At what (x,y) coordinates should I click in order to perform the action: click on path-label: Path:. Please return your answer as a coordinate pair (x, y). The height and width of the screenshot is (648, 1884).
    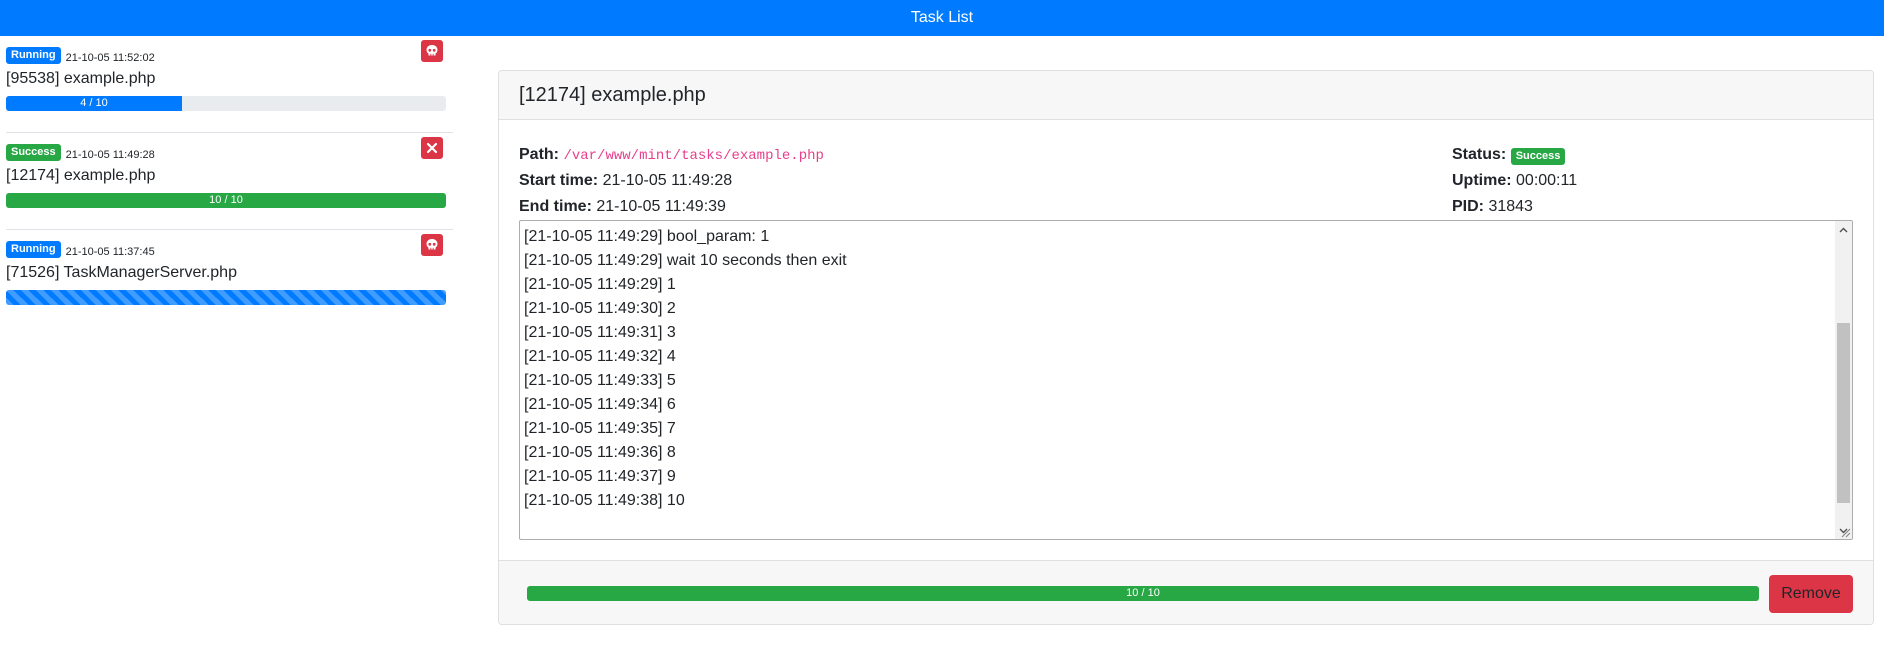
    Looking at the image, I should click on (539, 154).